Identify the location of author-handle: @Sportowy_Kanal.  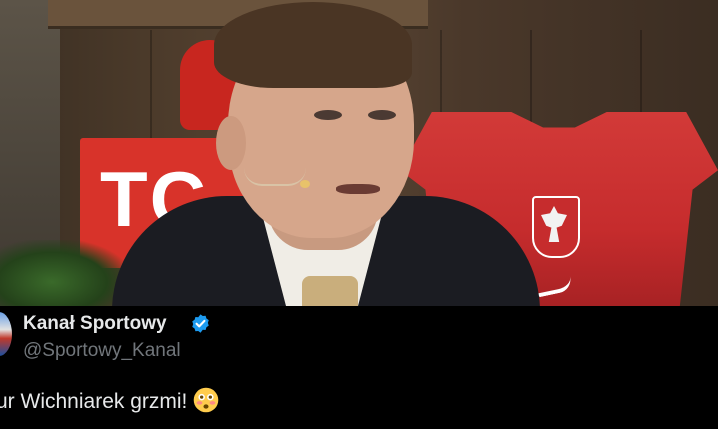
(102, 351).